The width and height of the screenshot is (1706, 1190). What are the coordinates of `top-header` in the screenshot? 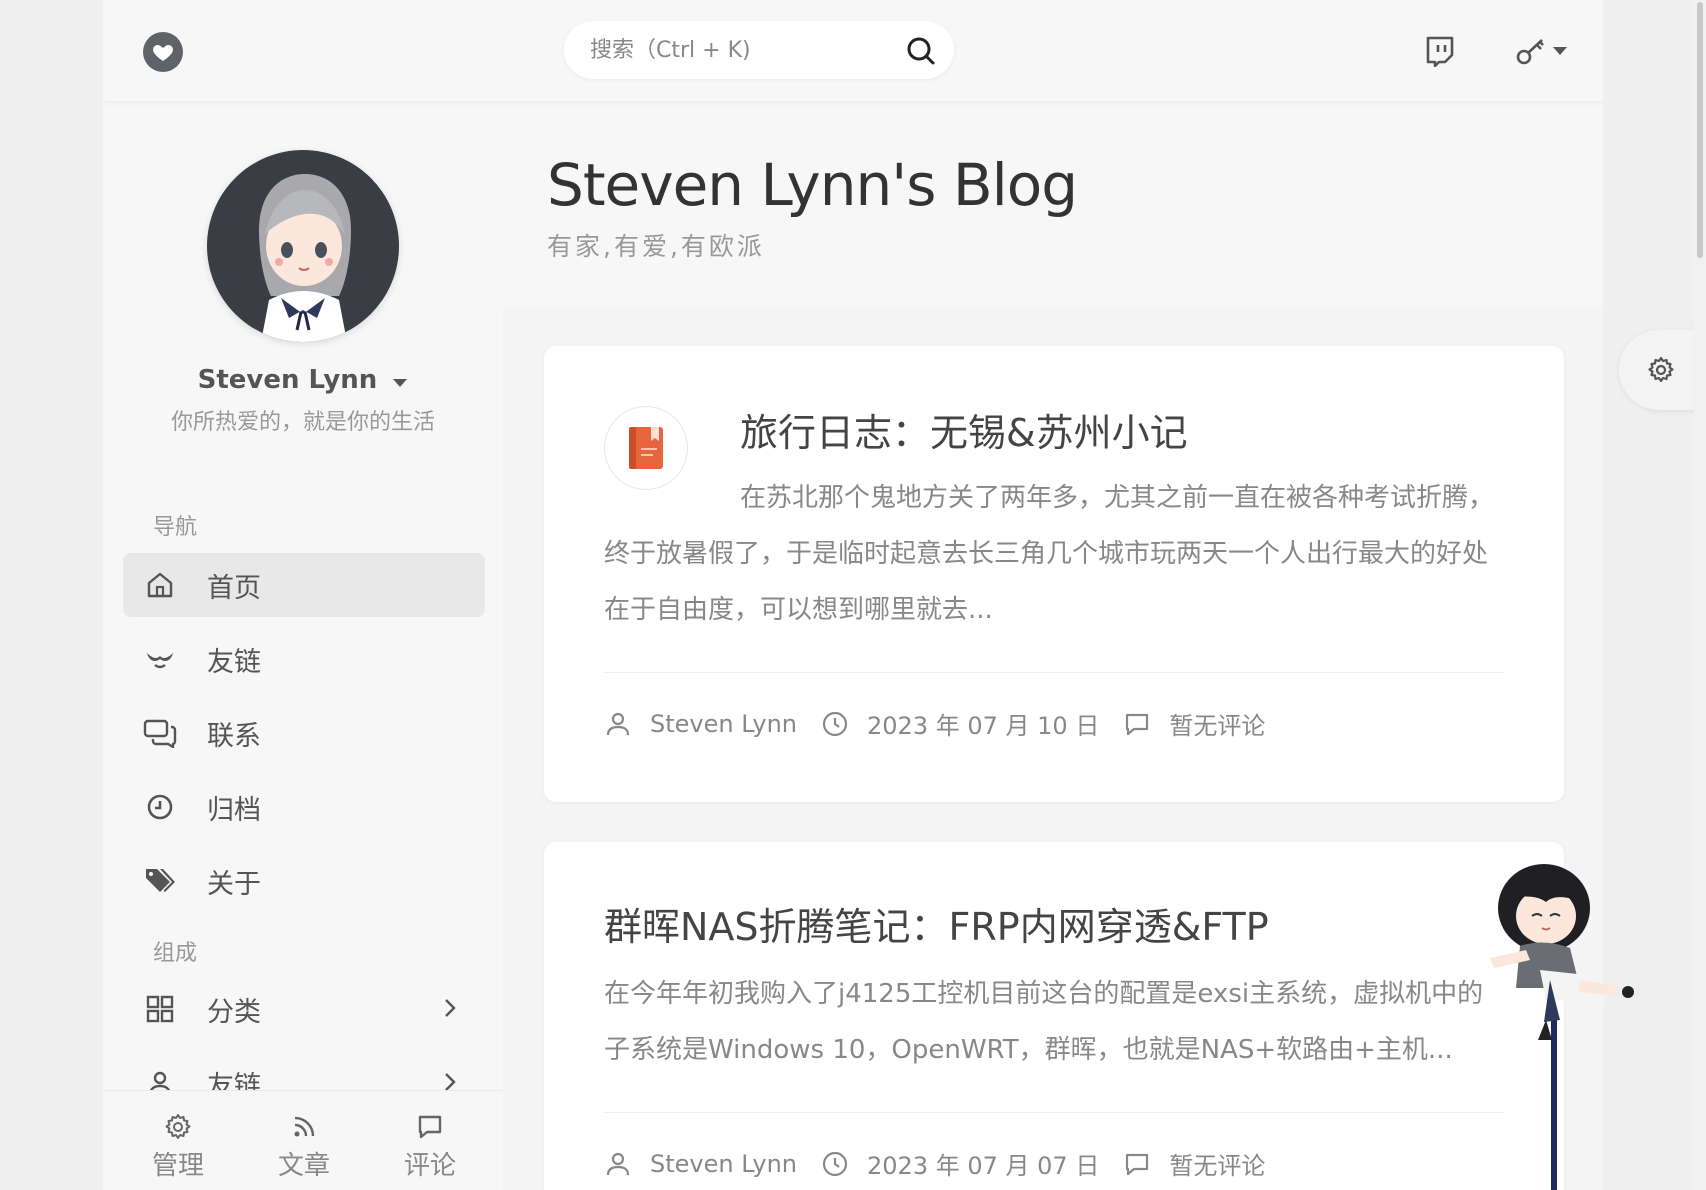 It's located at (853, 50).